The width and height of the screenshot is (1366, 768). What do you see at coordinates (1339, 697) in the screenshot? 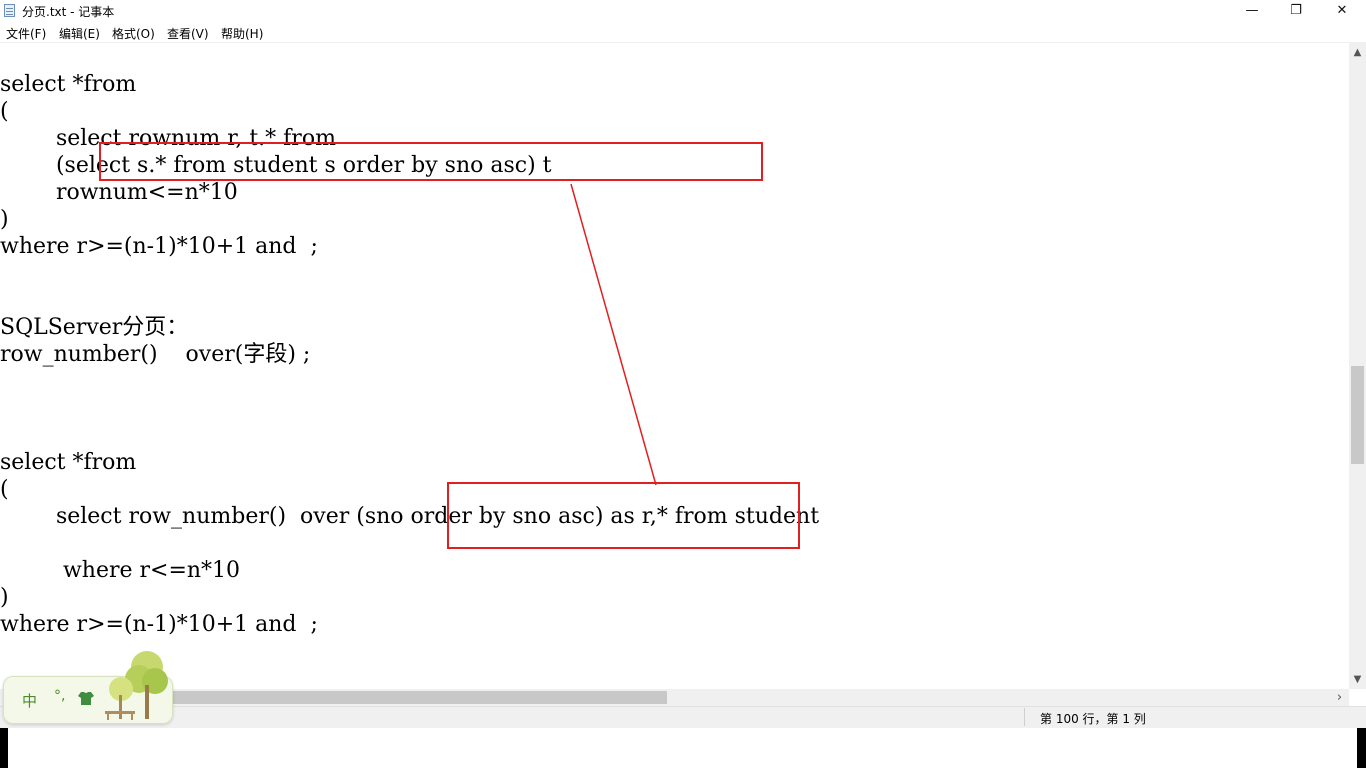
I see `scroll-right-icon: ›` at bounding box center [1339, 697].